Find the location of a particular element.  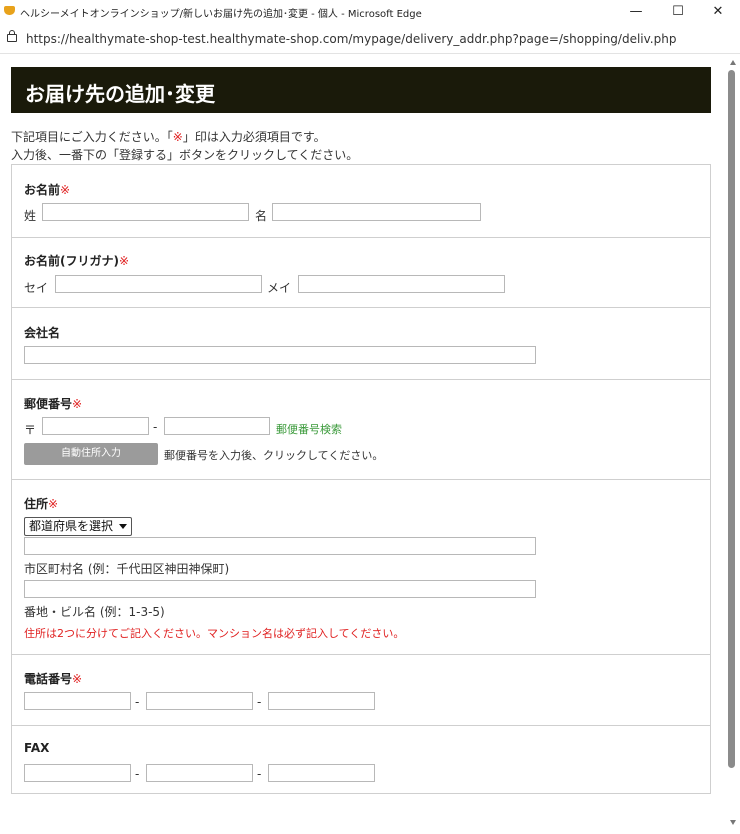

address1-hint: 市区町村名 (例：千代田区神田神保町) is located at coordinates (127, 569).